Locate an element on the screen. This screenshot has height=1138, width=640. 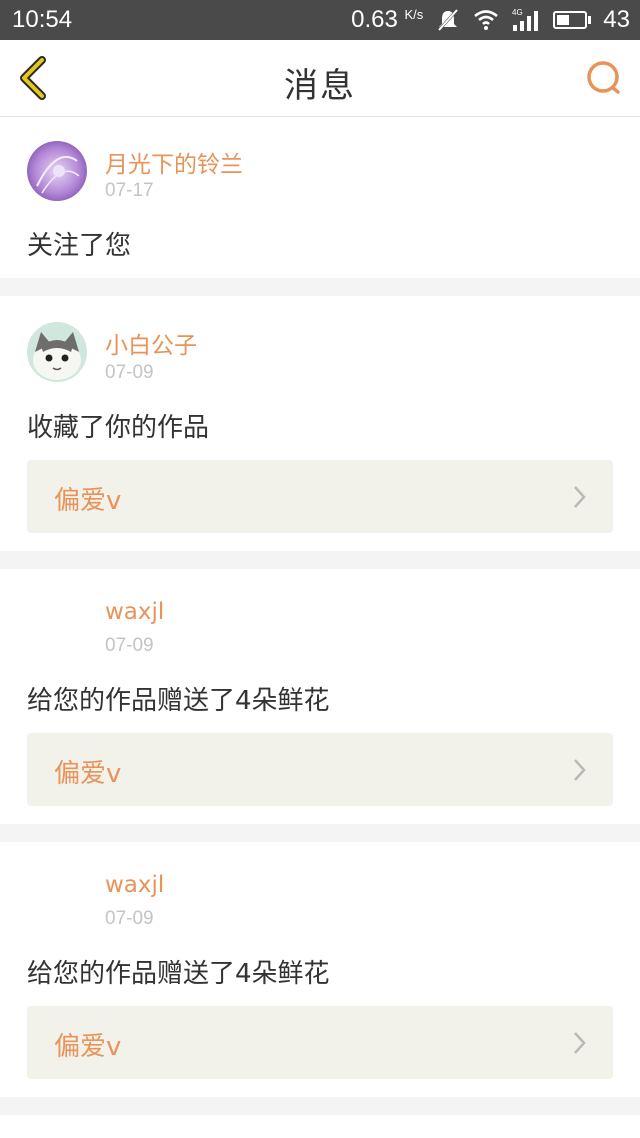
status-right: 0.63 K/s 4G 43 is located at coordinates (490, 20).